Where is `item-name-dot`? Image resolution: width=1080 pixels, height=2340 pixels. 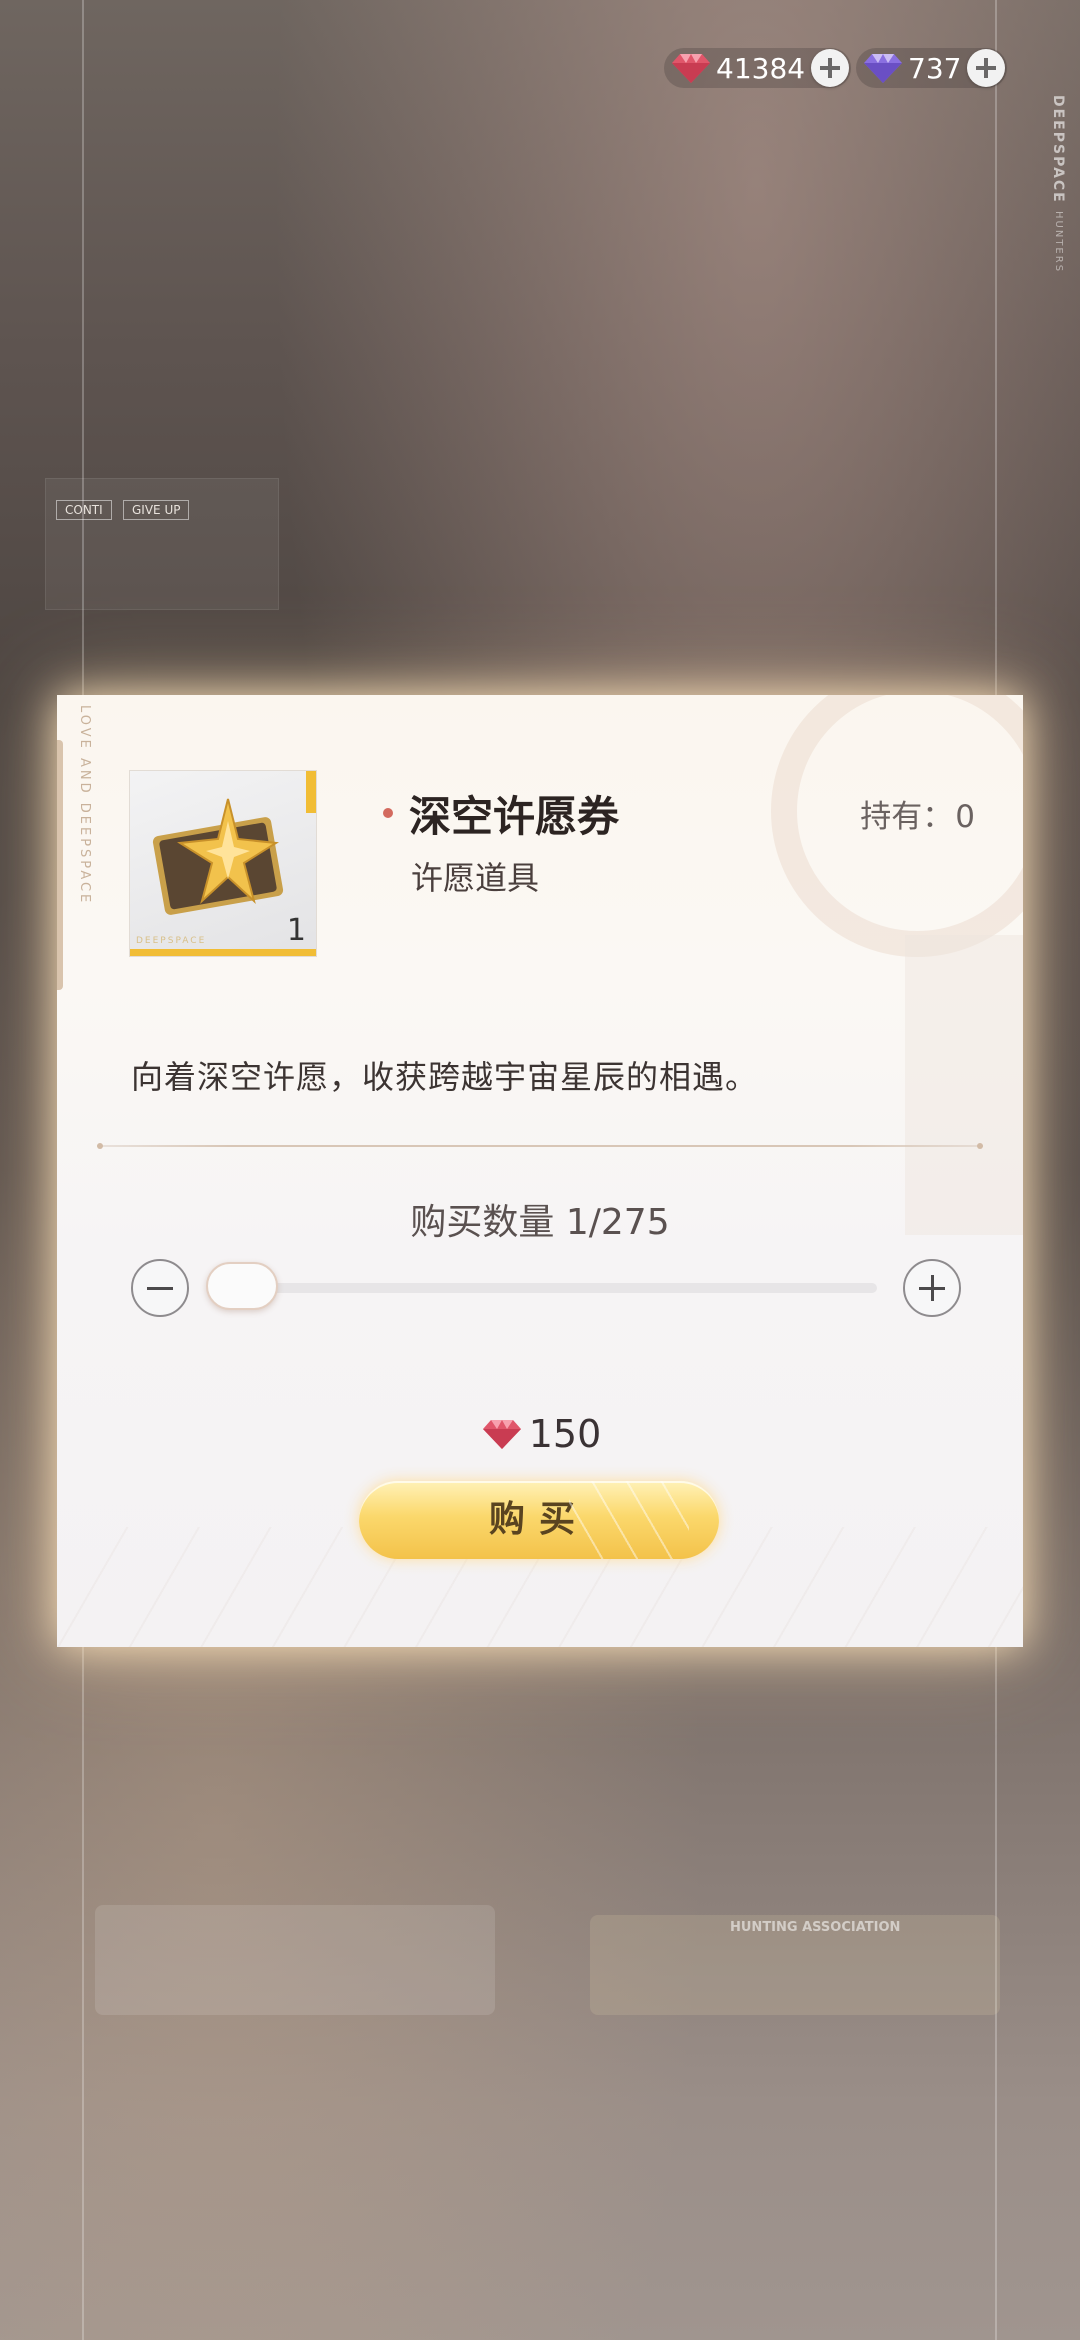 item-name-dot is located at coordinates (388, 813).